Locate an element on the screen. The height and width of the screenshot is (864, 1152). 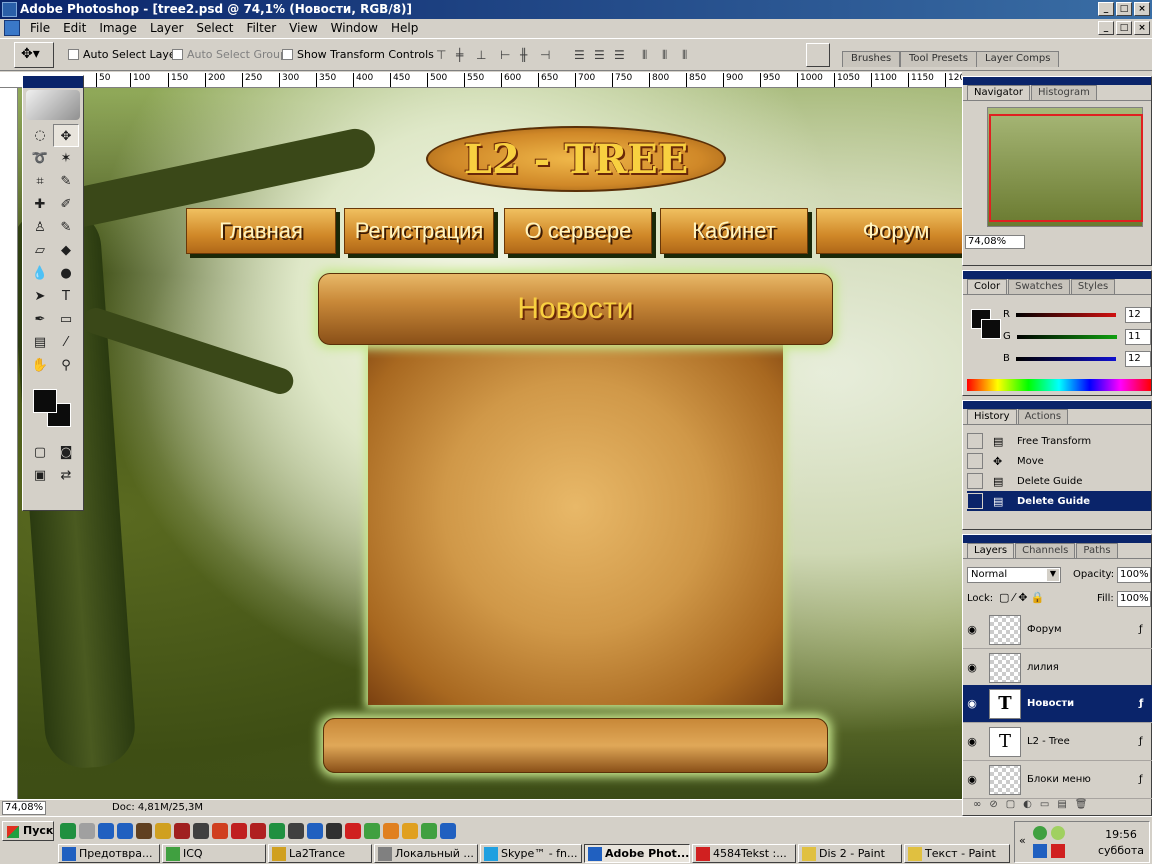
tab-navigator: Navigator is located at coordinates (998, 92).